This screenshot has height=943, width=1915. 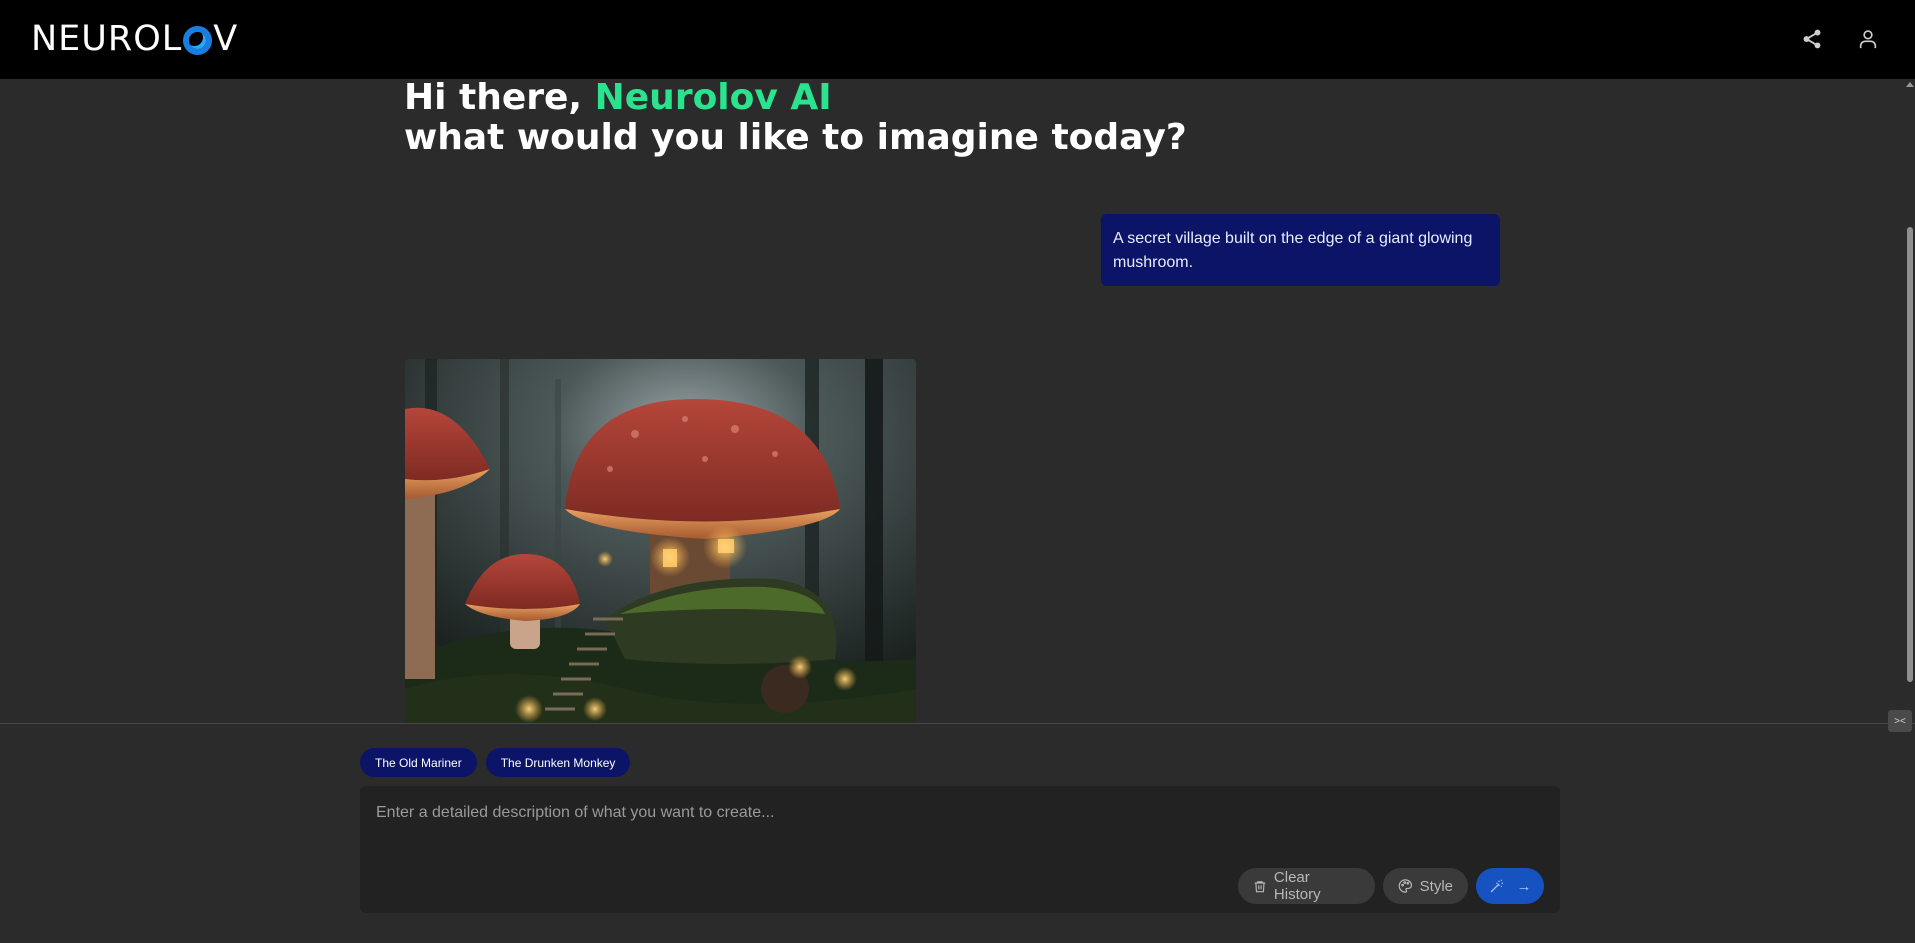 What do you see at coordinates (1297, 886) in the screenshot?
I see `clear-history-label: Clear History` at bounding box center [1297, 886].